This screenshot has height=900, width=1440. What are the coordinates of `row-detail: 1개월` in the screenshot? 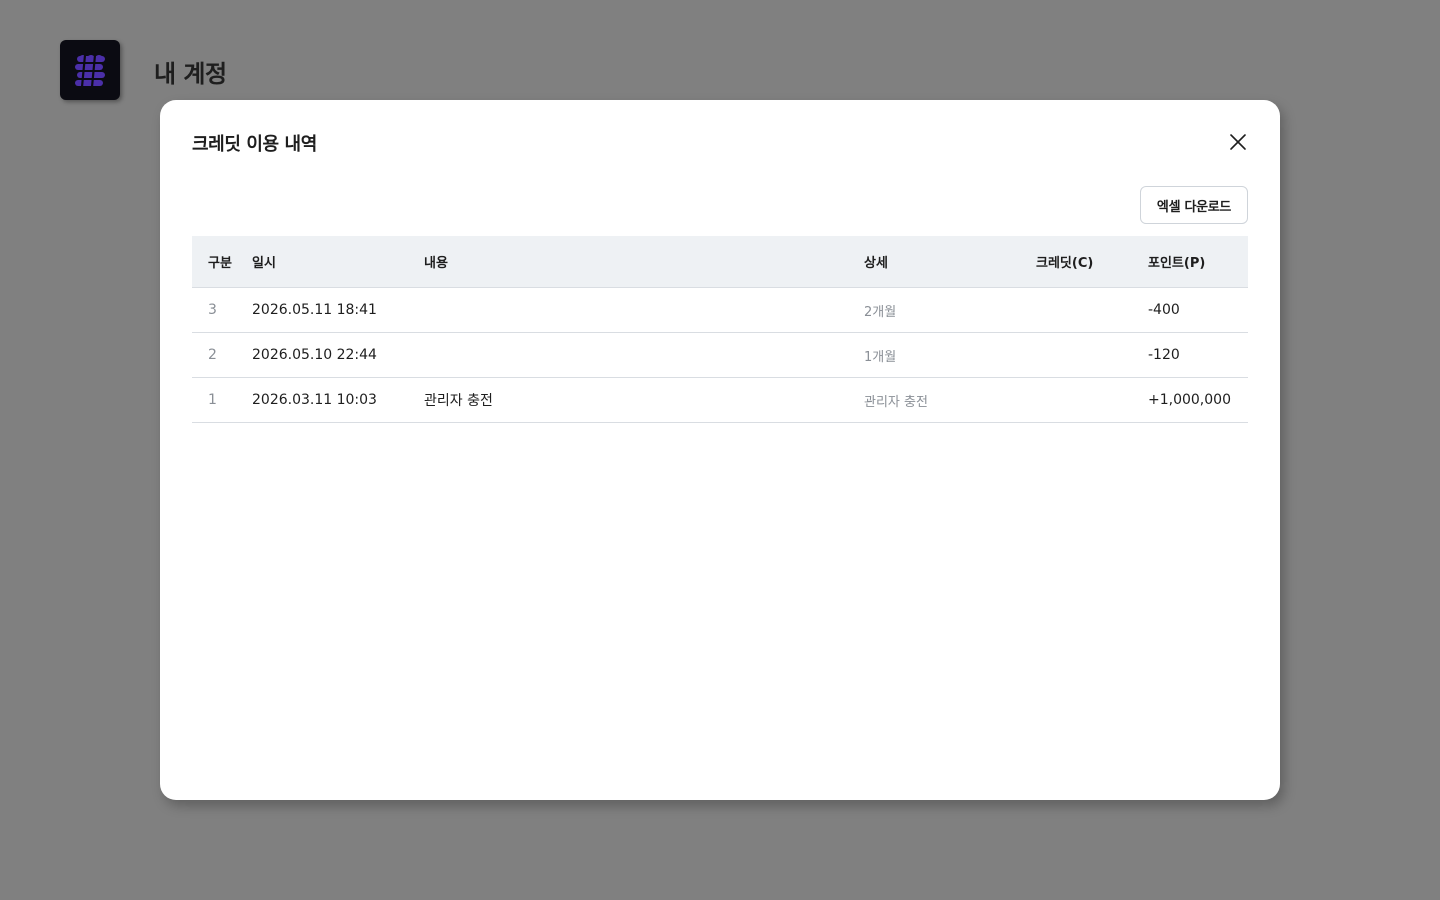 It's located at (880, 357).